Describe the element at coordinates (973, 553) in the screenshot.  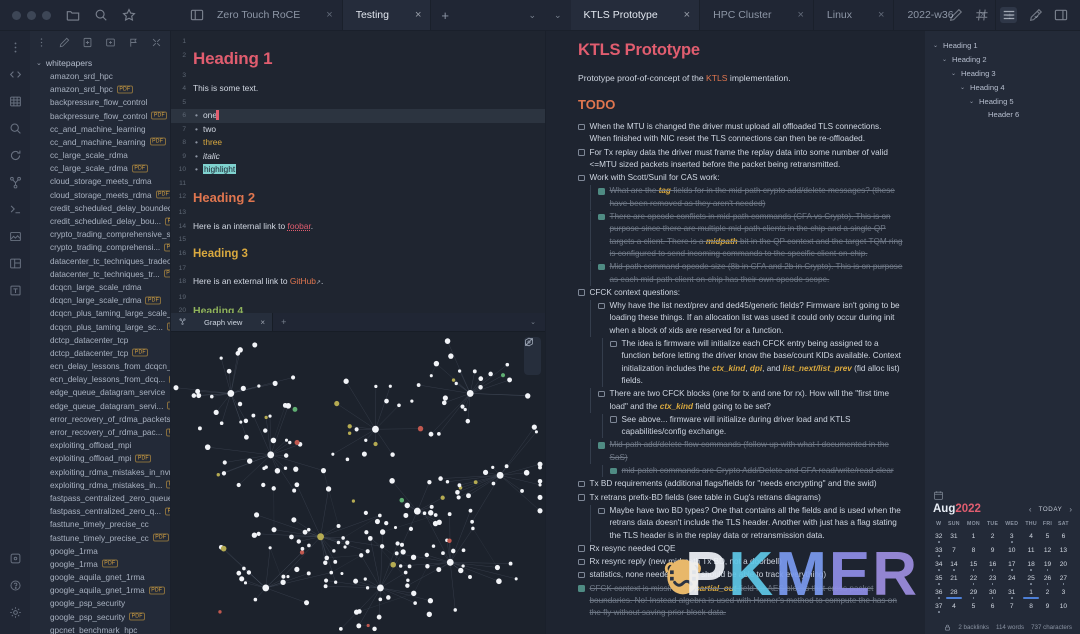
I see `calendar-day: 8` at that location.